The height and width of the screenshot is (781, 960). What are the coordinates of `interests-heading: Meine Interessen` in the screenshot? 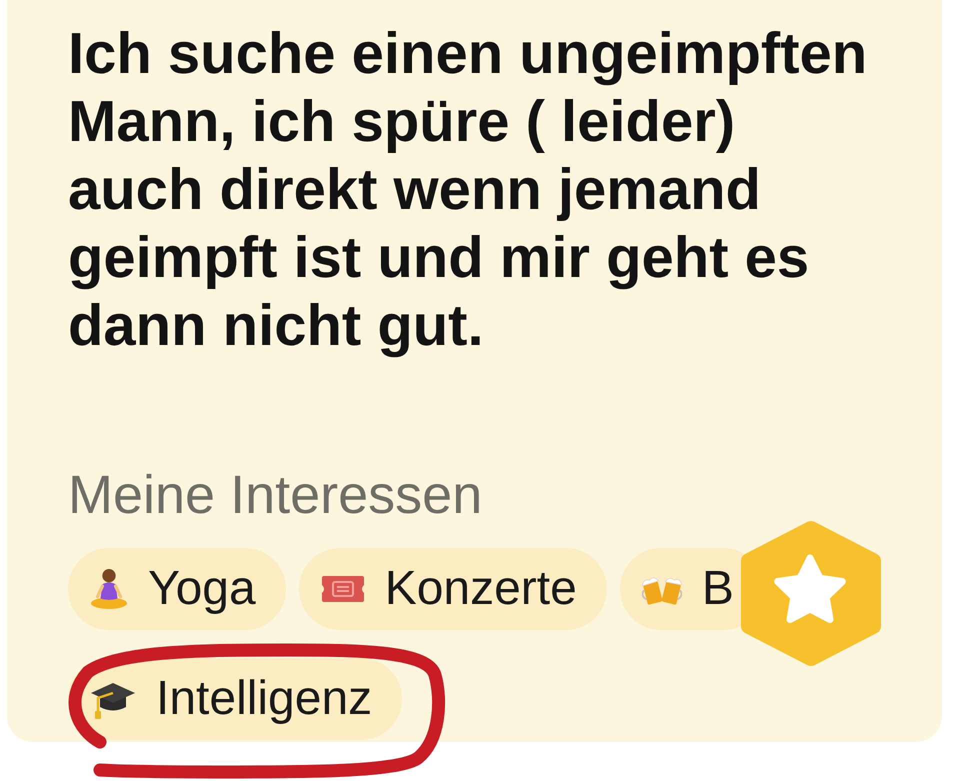 It's located at (276, 495).